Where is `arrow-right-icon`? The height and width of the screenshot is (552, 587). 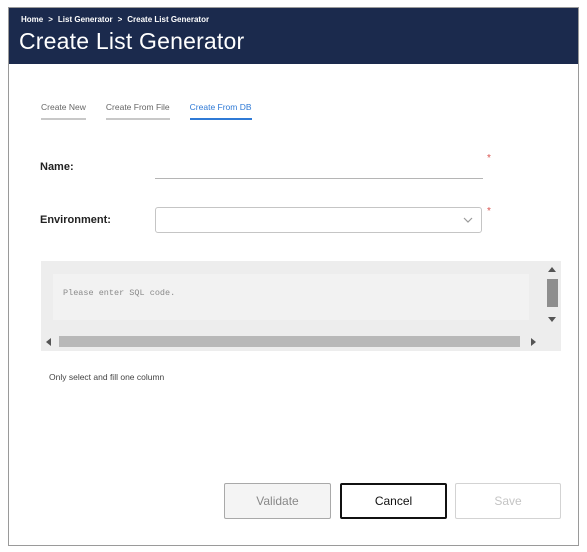 arrow-right-icon is located at coordinates (533, 342).